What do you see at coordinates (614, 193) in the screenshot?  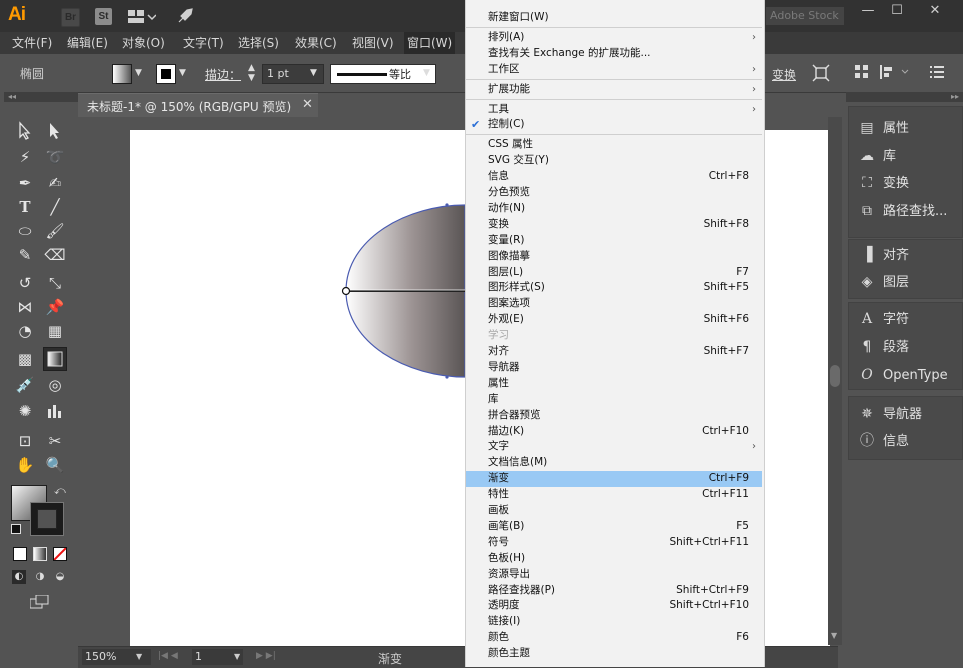 I see `window-menu-item: 分色预览` at bounding box center [614, 193].